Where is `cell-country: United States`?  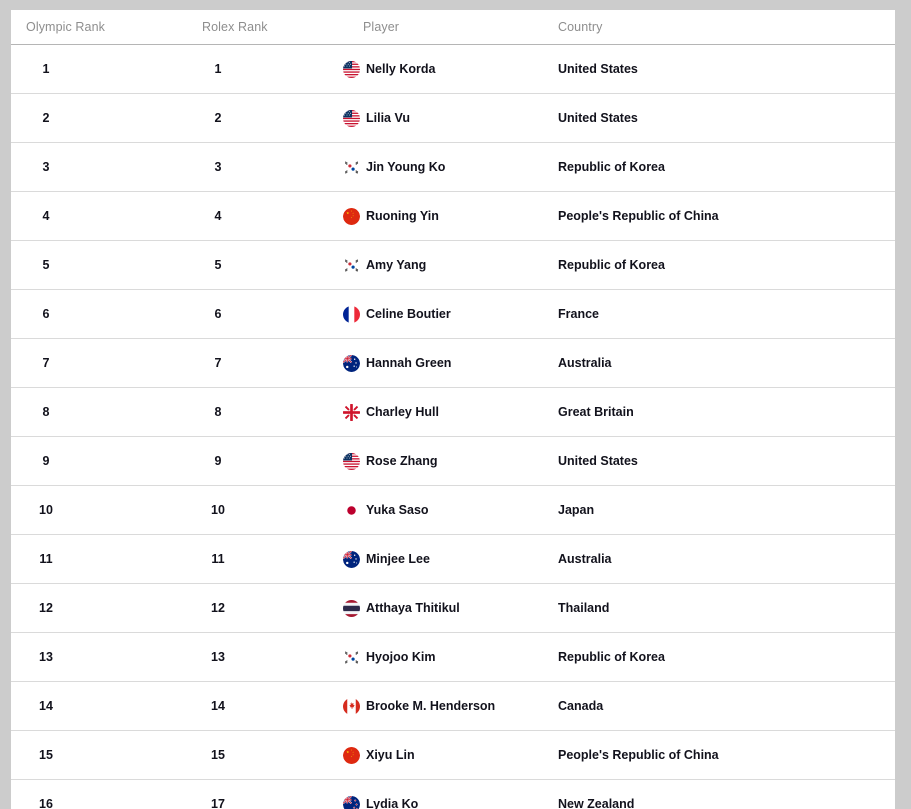
cell-country: United States is located at coordinates (719, 69).